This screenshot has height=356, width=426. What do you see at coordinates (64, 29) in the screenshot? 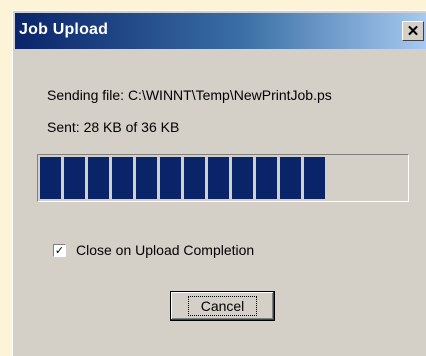
I see `window-title: Job Upload` at bounding box center [64, 29].